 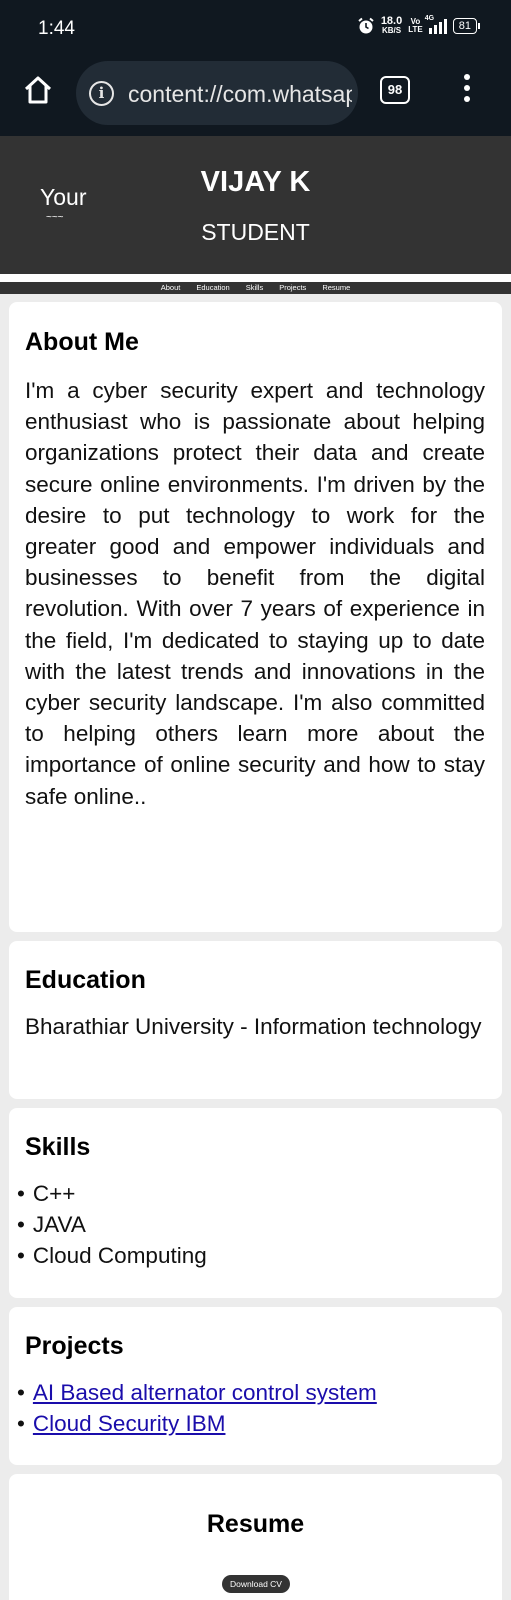 What do you see at coordinates (415, 25) in the screenshot?
I see `volte-indicator: Vo LTE` at bounding box center [415, 25].